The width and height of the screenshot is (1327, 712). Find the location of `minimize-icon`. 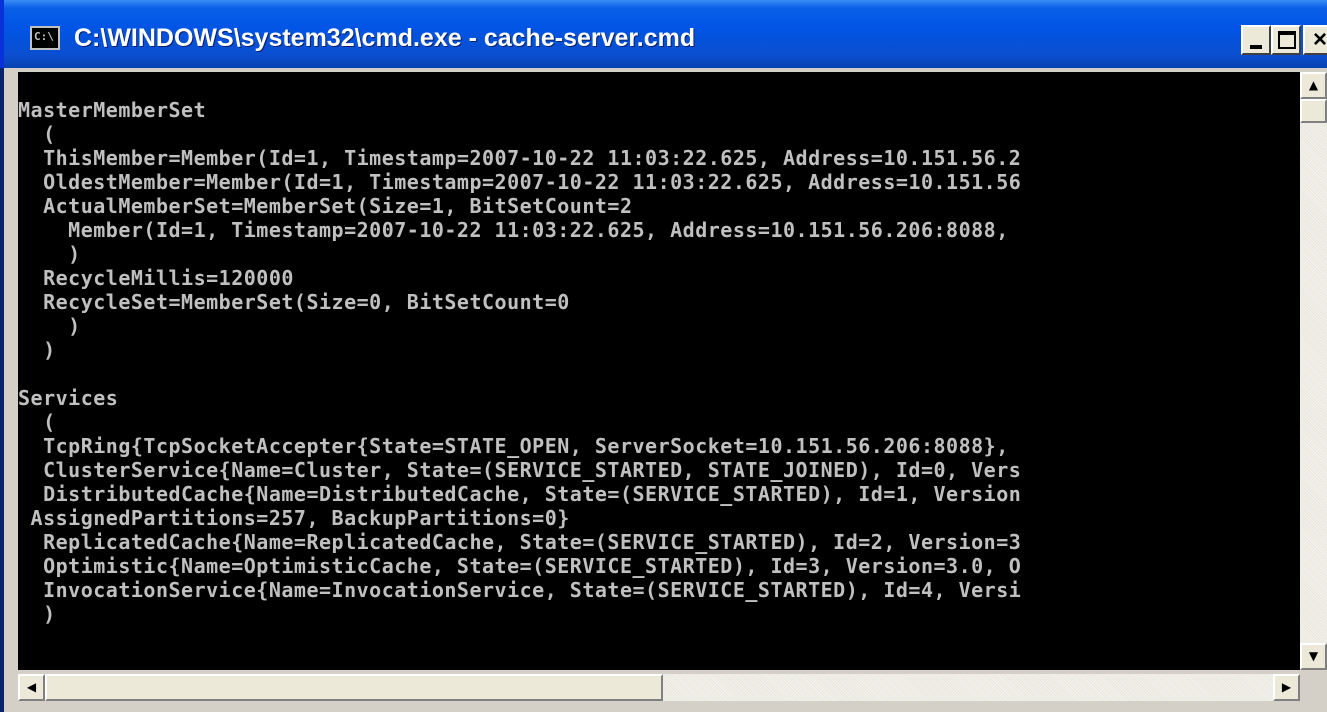

minimize-icon is located at coordinates (1256, 47).